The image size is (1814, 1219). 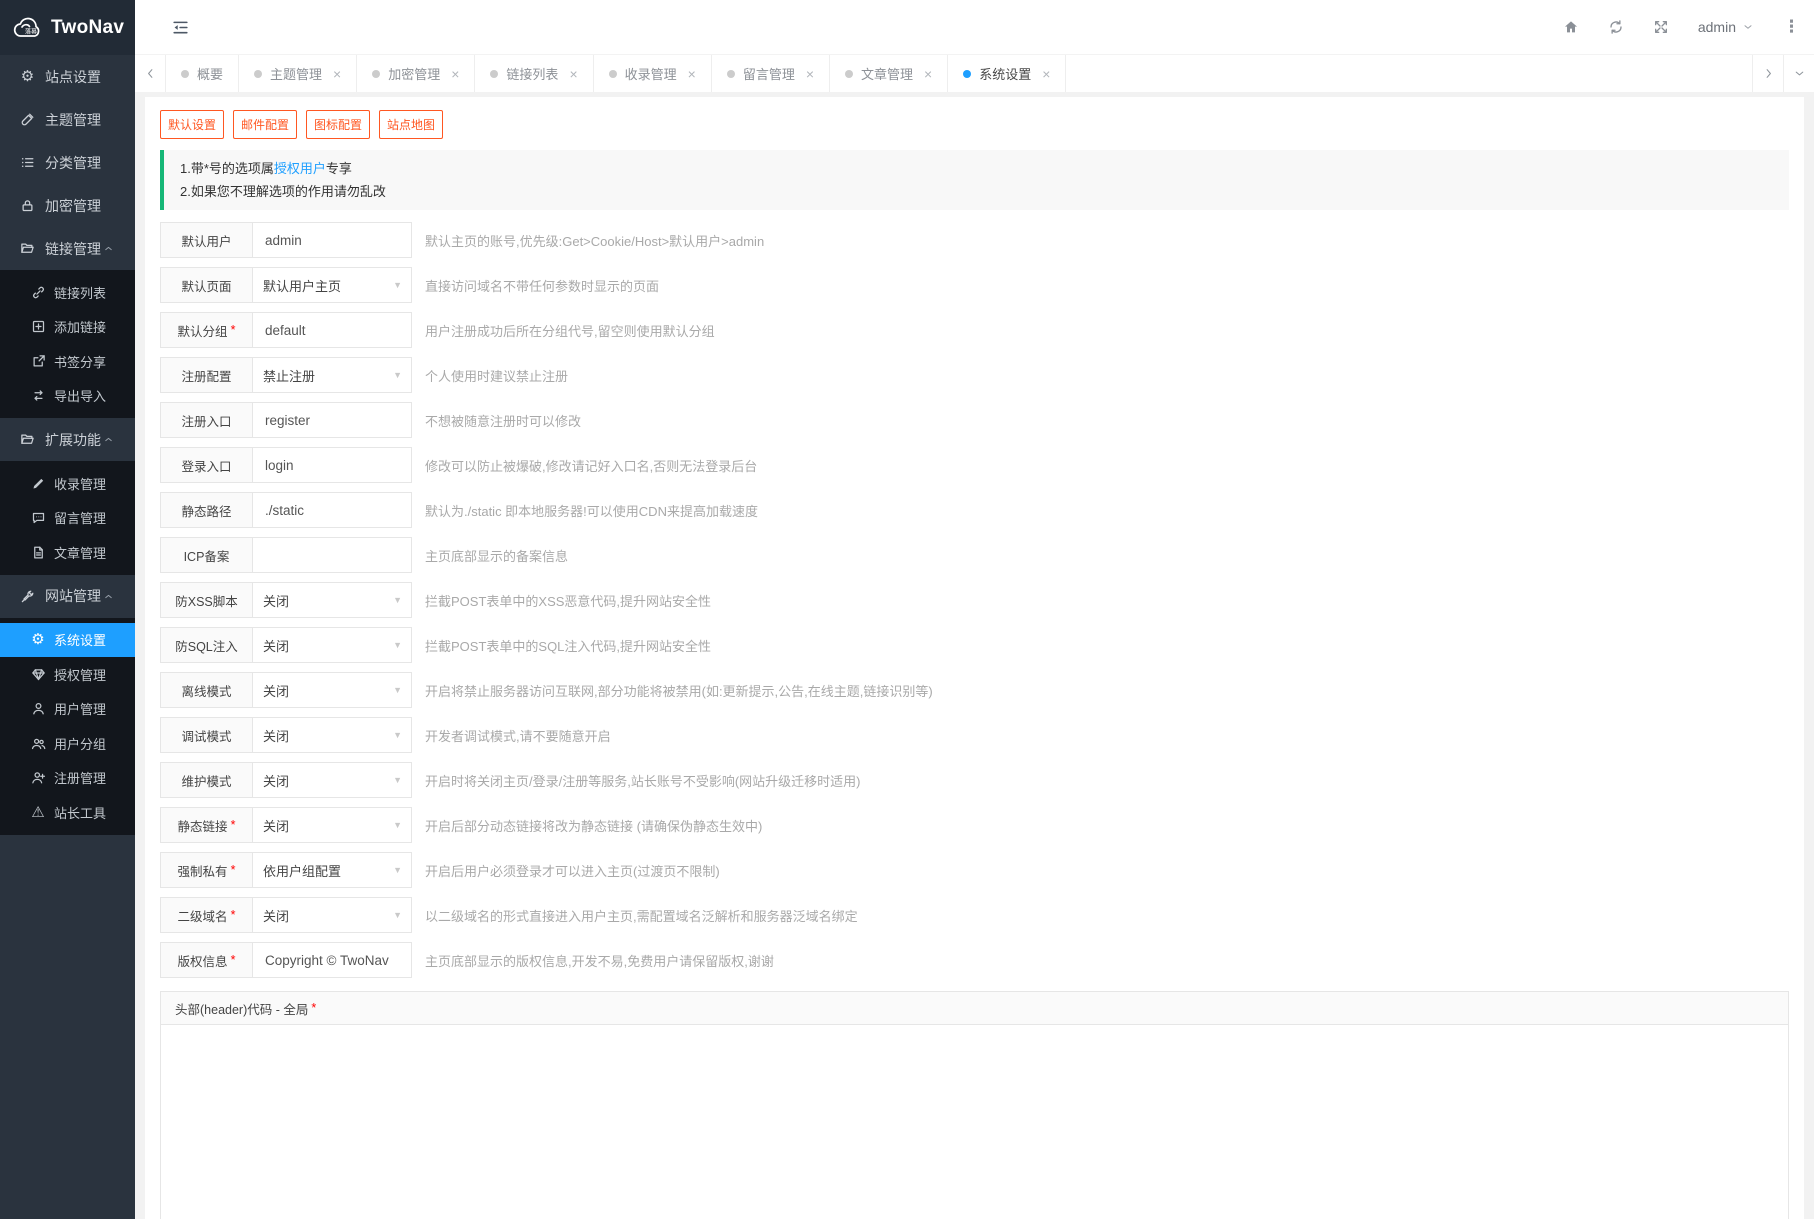 I want to click on sidebar-item-site-settings: ⚙ 站点设置, so click(x=67, y=76).